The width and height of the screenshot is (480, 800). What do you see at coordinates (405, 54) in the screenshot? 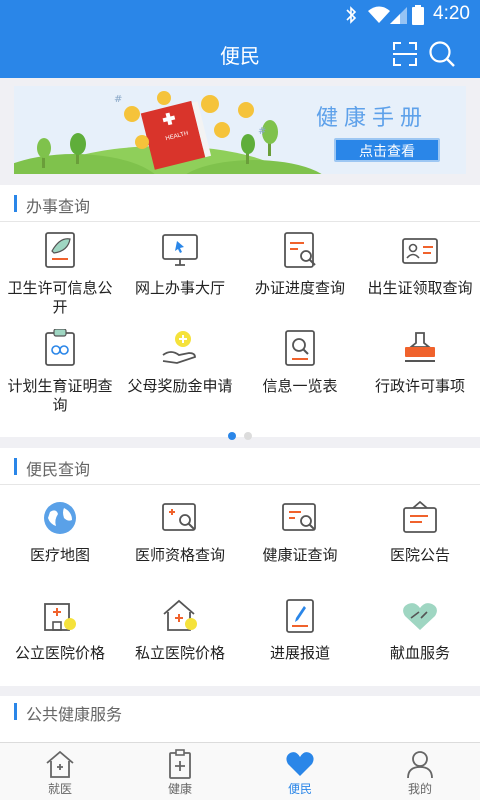
I see `scan-icon` at bounding box center [405, 54].